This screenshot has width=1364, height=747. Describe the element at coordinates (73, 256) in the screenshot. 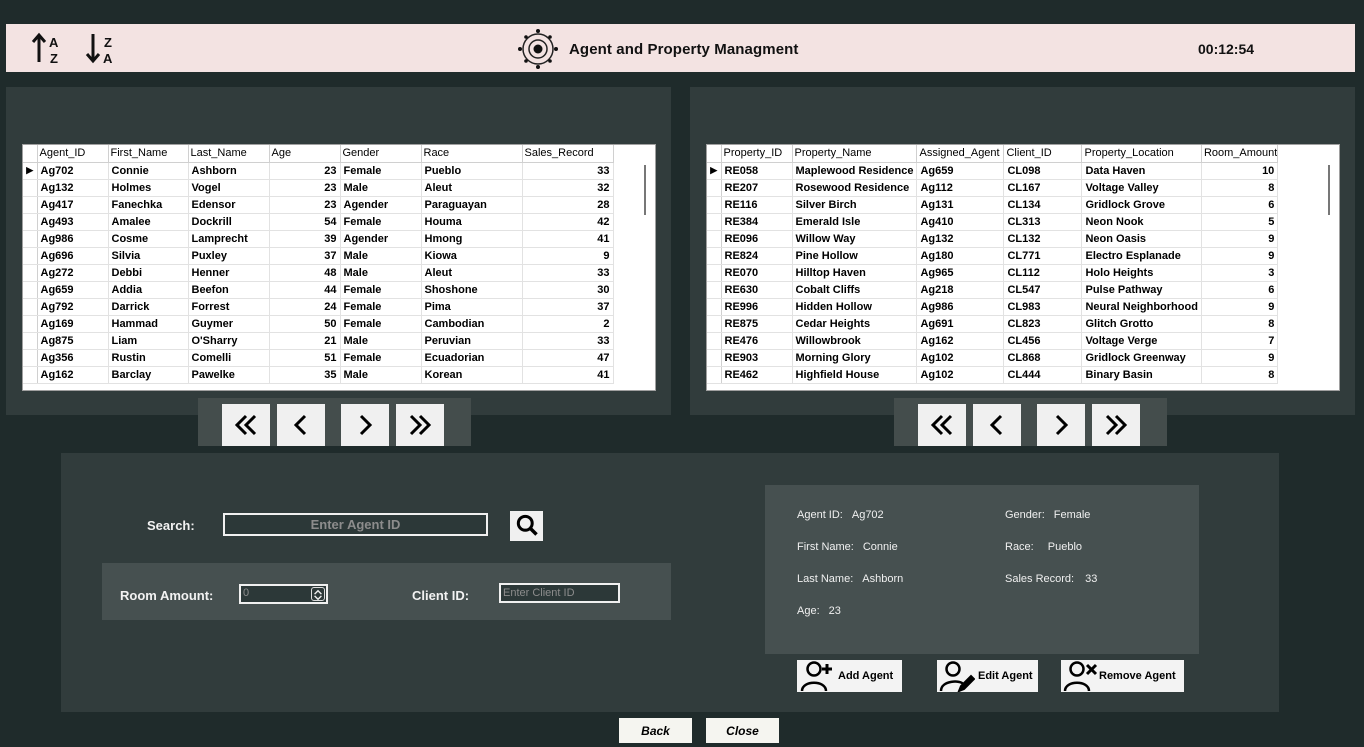

I see `table-cell: Ag696` at that location.